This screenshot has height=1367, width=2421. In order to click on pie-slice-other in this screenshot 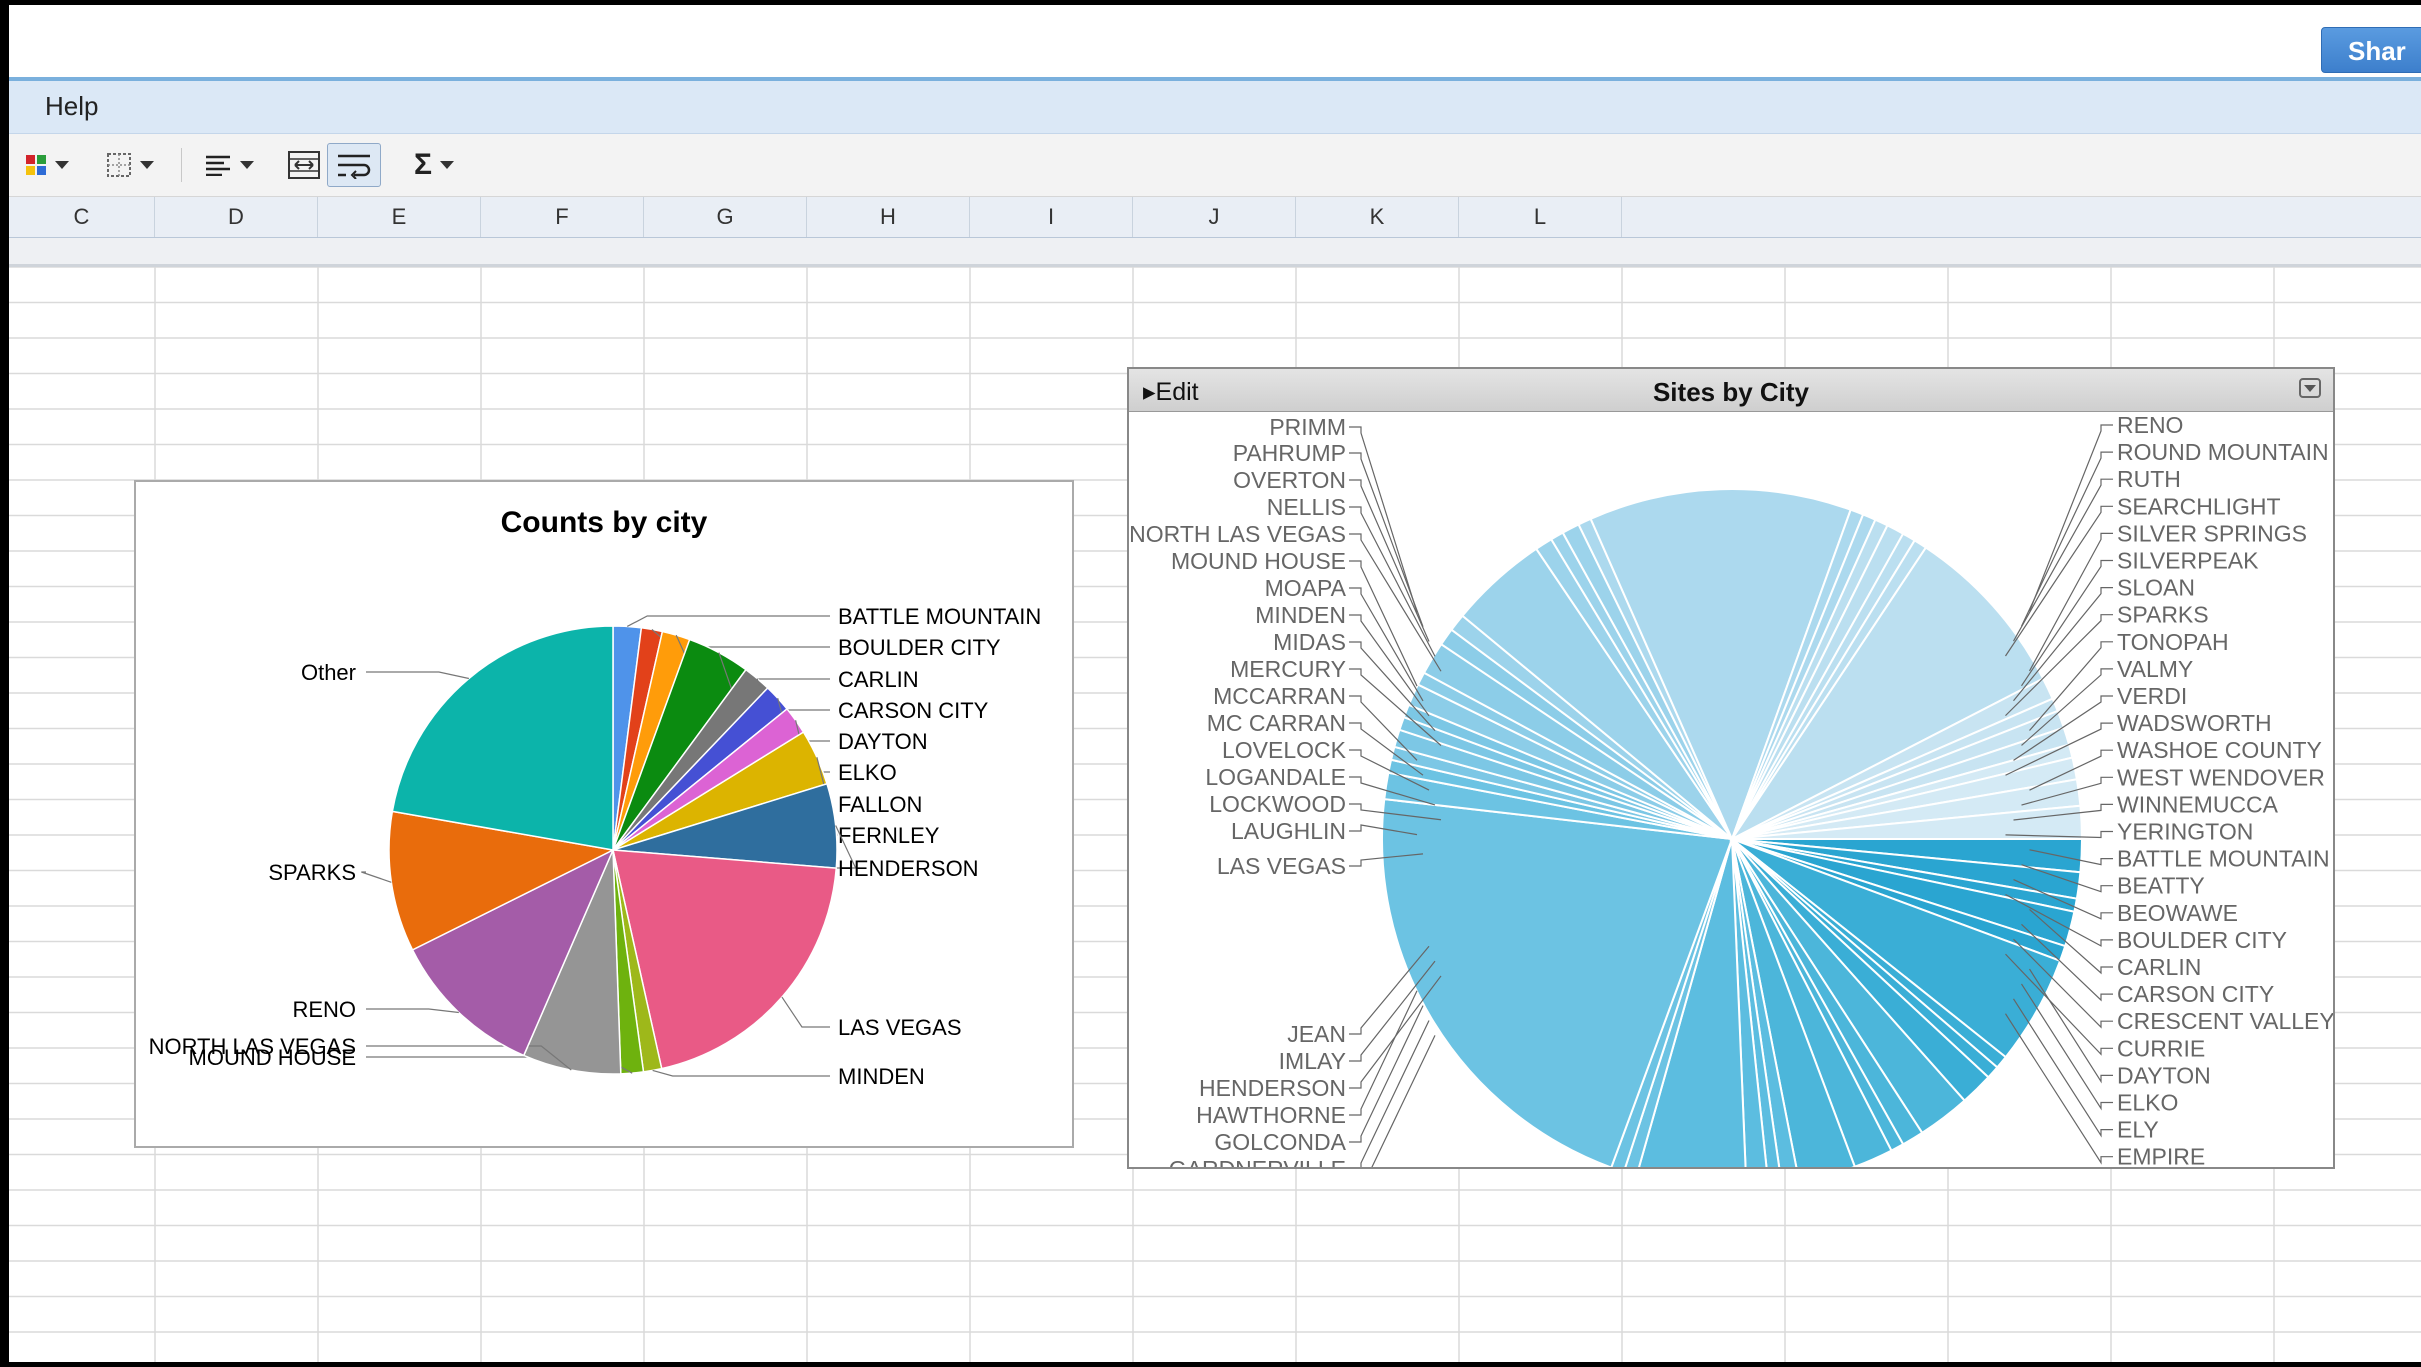, I will do `click(502, 738)`.